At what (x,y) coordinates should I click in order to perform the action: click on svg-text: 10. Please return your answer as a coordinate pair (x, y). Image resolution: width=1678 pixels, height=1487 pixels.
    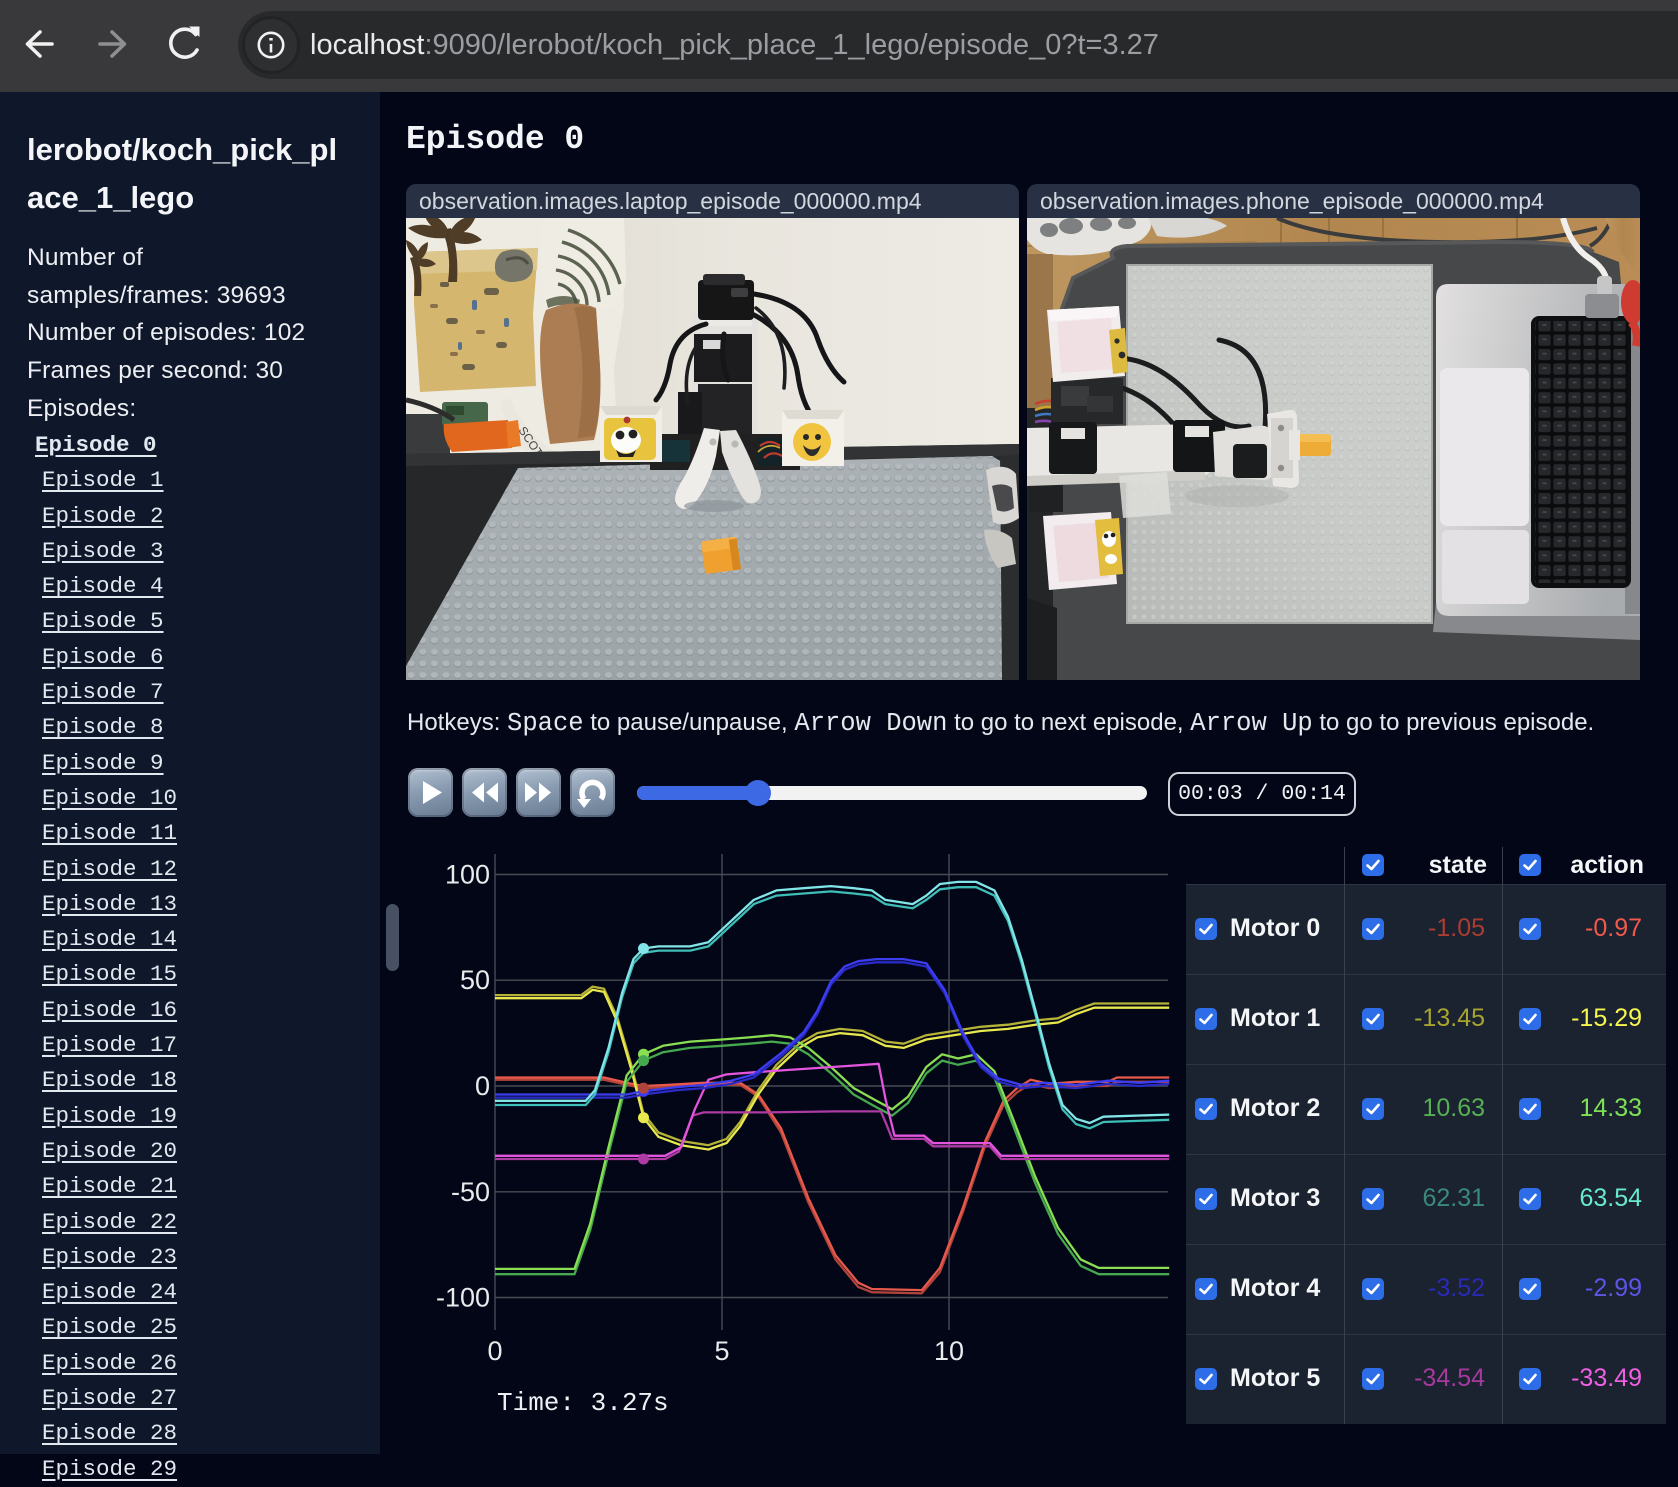
    Looking at the image, I should click on (949, 1351).